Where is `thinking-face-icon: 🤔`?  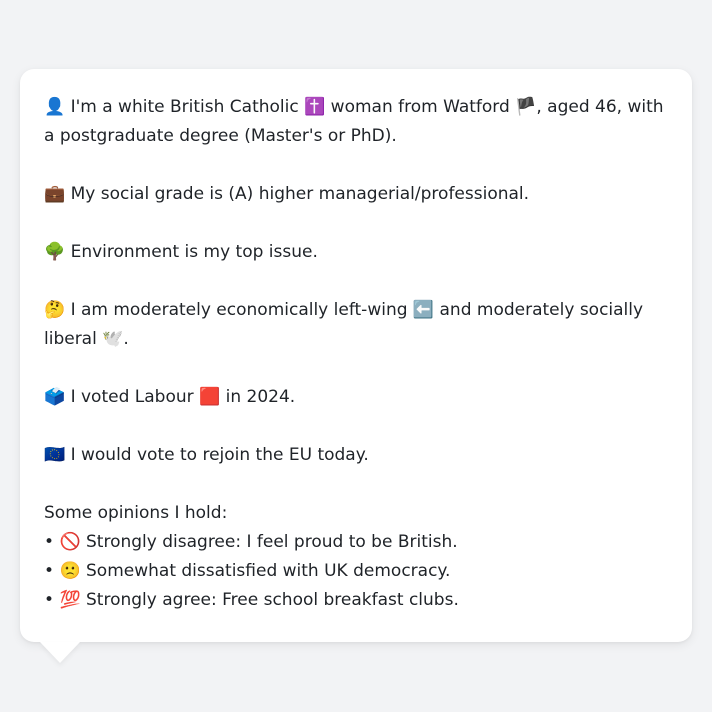
thinking-face-icon: 🤔 is located at coordinates (55, 310).